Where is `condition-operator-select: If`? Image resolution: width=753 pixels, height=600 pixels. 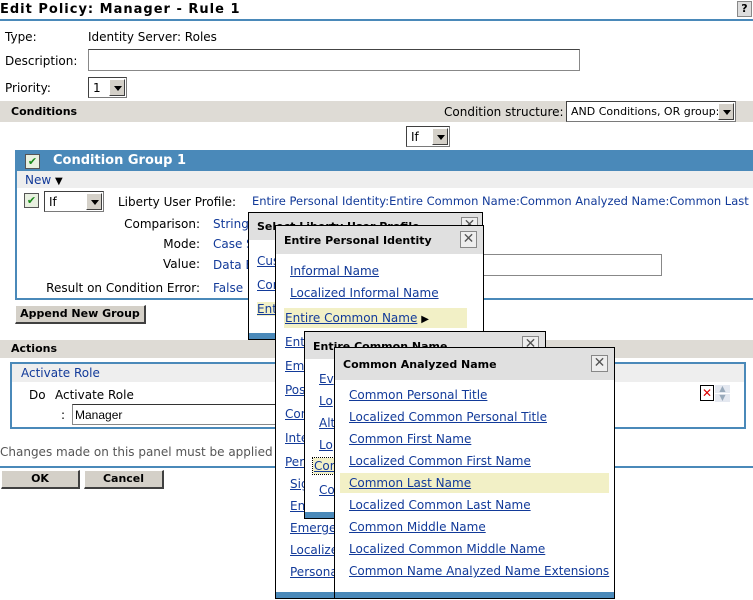 condition-operator-select: If is located at coordinates (74, 201).